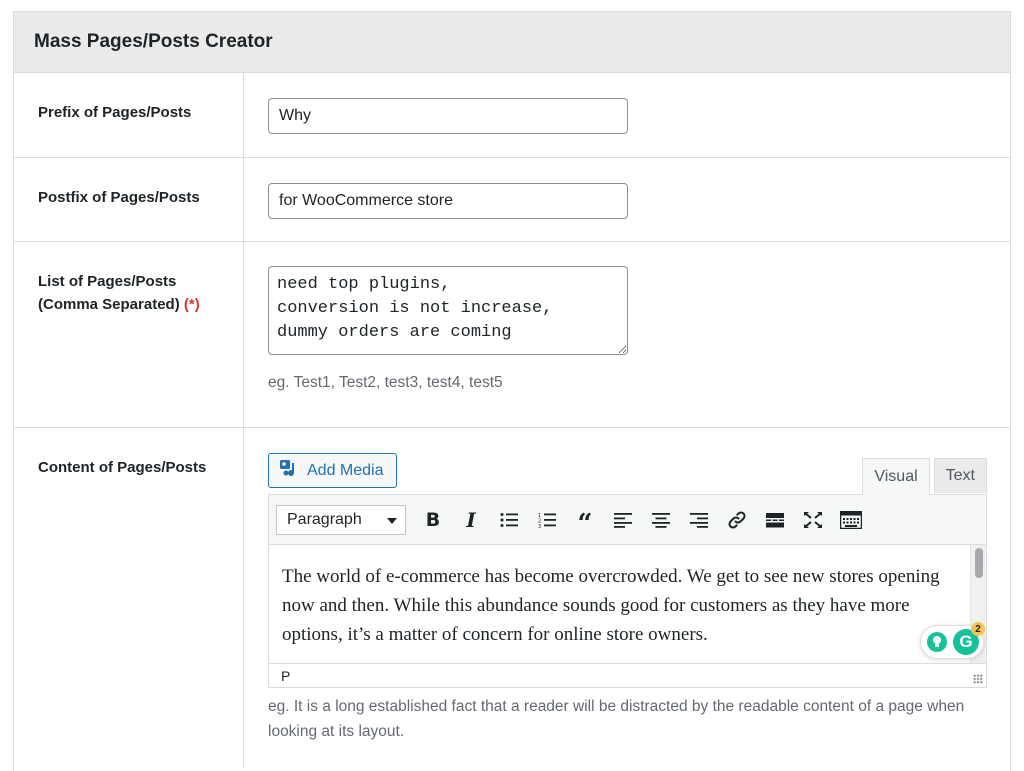  I want to click on format-select: Paragraph, so click(341, 519).